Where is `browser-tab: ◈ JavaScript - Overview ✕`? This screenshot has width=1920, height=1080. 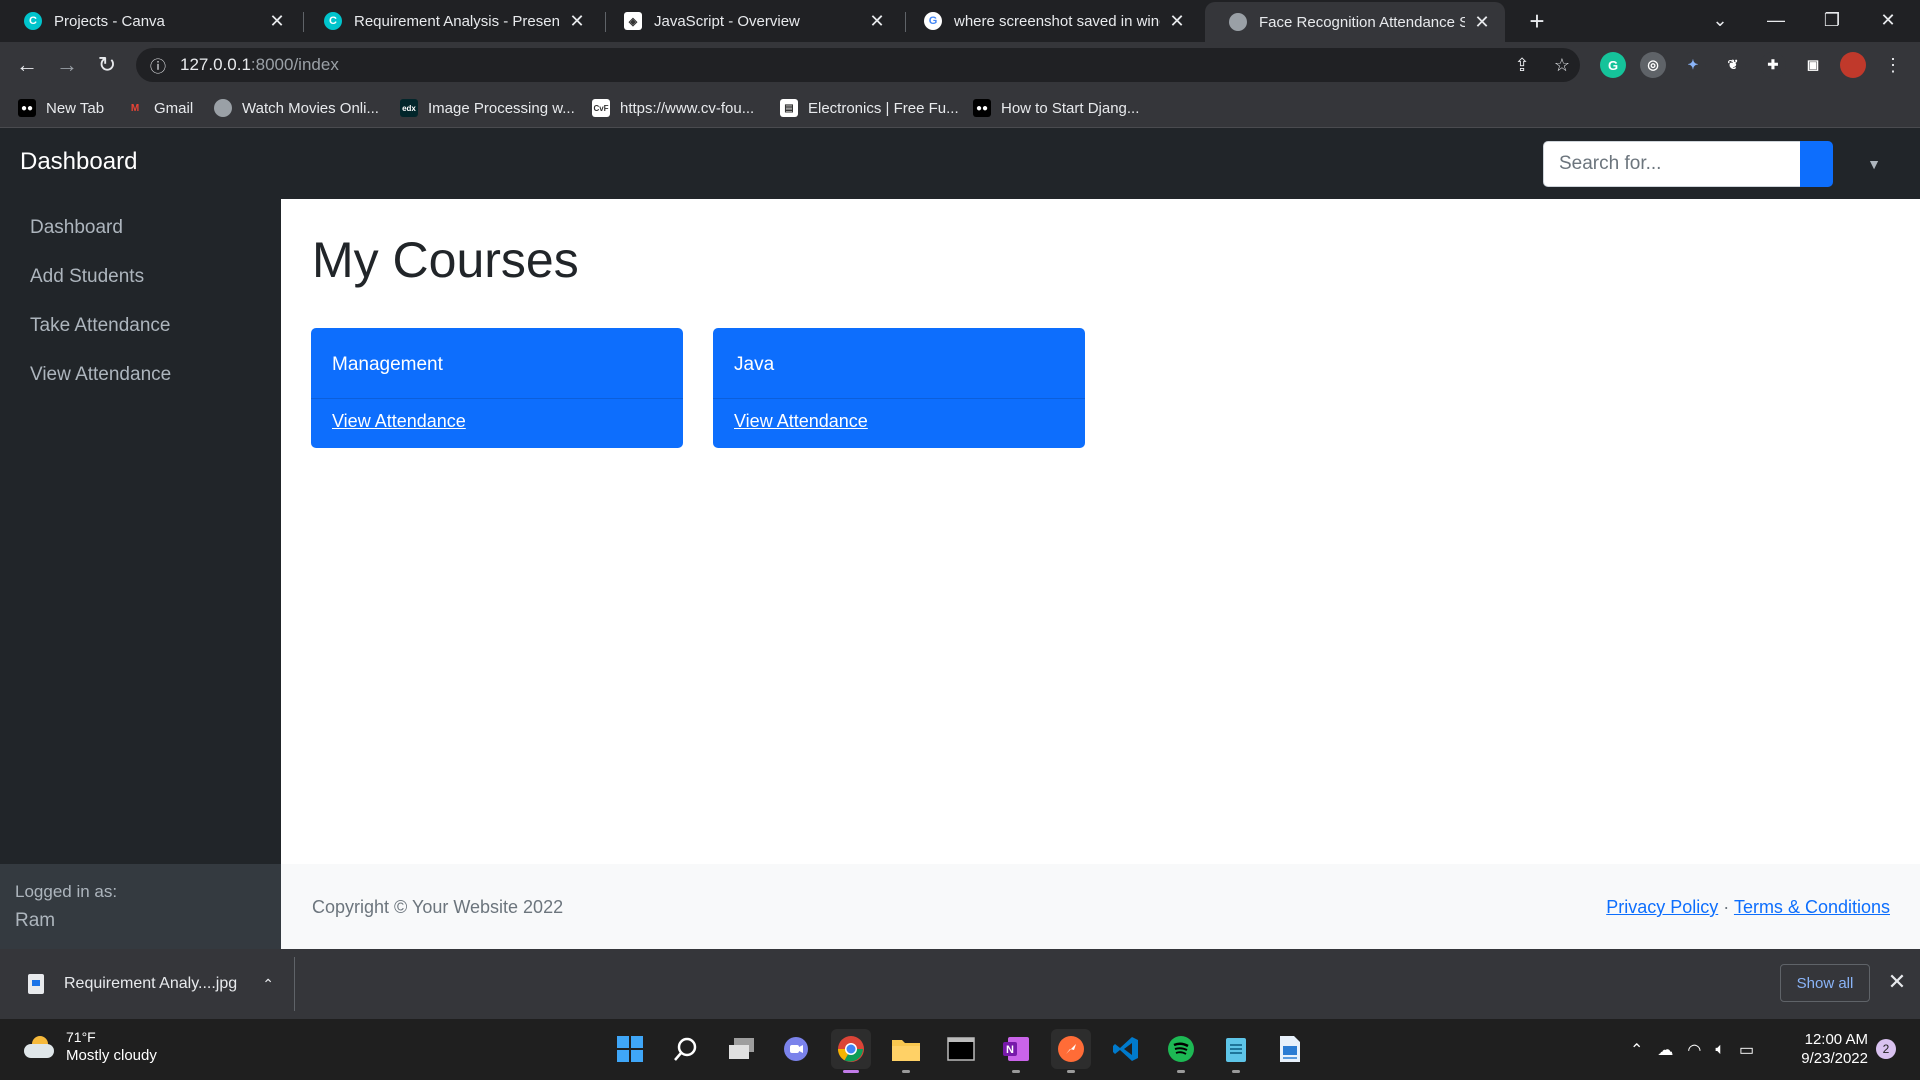 browser-tab: ◈ JavaScript - Overview ✕ is located at coordinates (750, 21).